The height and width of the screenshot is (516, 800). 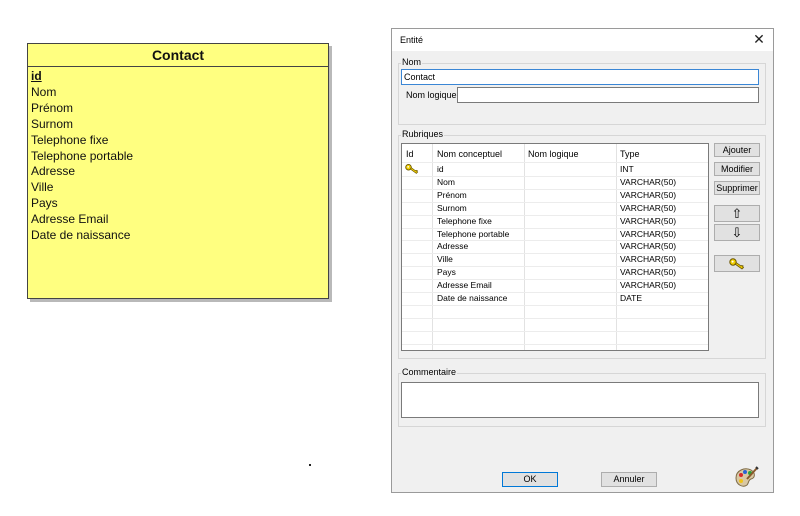 I want to click on entity-field: Telephone portable, so click(x=82, y=155).